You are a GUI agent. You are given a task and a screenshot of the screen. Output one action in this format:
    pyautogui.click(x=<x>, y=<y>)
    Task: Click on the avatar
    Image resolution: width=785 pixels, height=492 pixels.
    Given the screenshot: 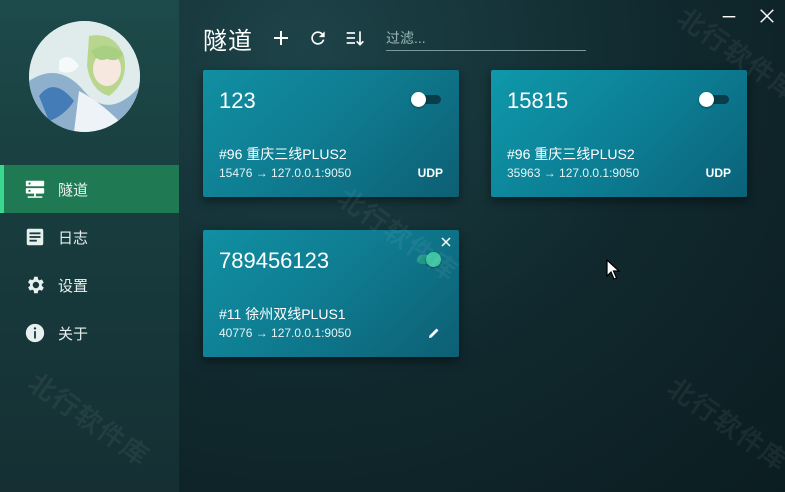 What is the action you would take?
    pyautogui.click(x=84, y=76)
    